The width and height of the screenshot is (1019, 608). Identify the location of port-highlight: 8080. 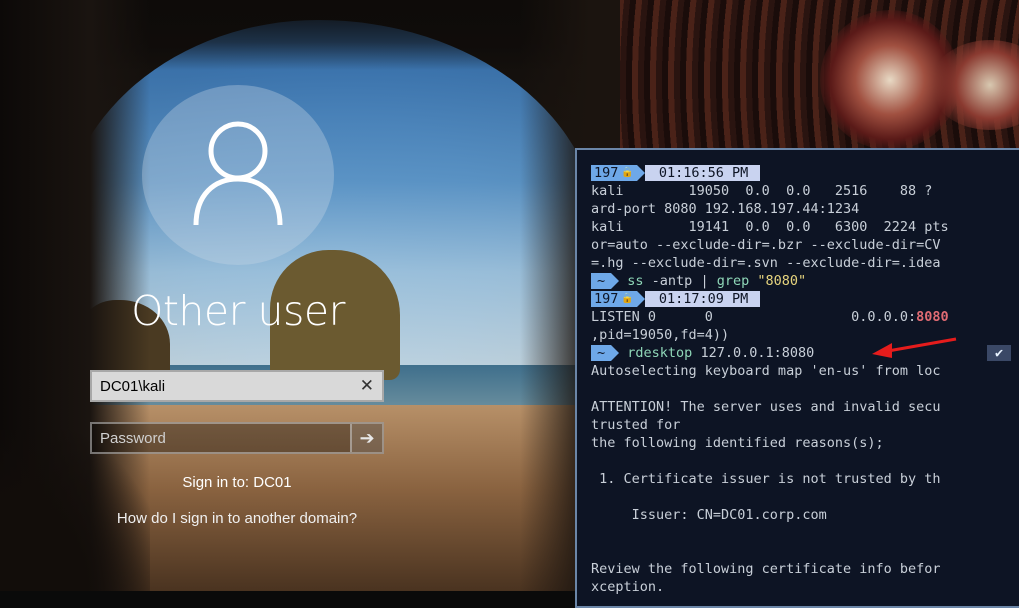
(932, 317).